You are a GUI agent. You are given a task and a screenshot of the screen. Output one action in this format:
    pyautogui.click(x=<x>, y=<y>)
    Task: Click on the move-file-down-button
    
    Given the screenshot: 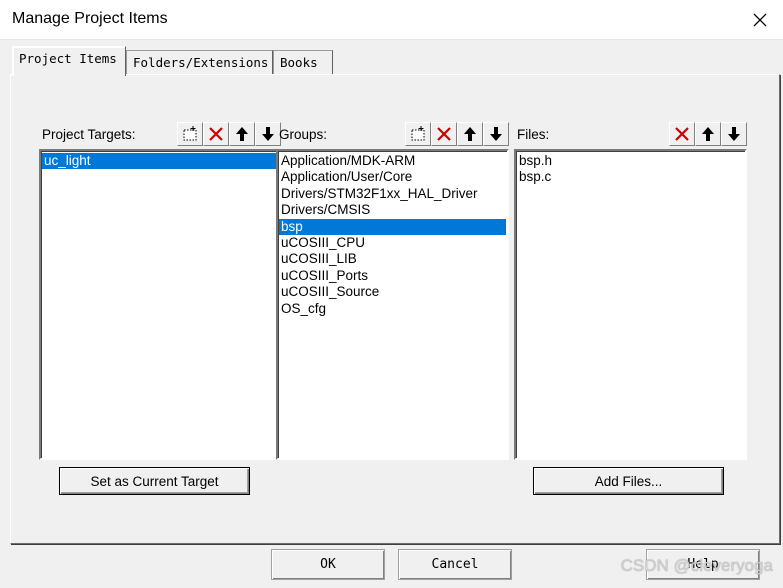 What is the action you would take?
    pyautogui.click(x=734, y=134)
    